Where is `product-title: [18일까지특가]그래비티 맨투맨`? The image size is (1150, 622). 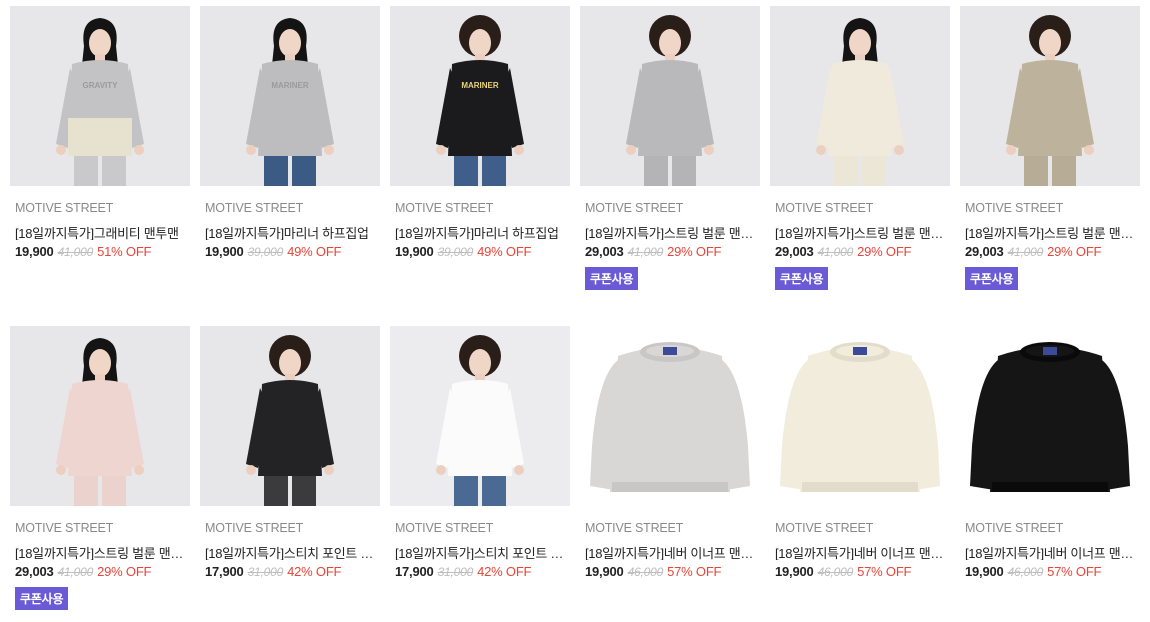
product-title: [18일까지특가]그래비티 맨투맨 is located at coordinates (97, 231).